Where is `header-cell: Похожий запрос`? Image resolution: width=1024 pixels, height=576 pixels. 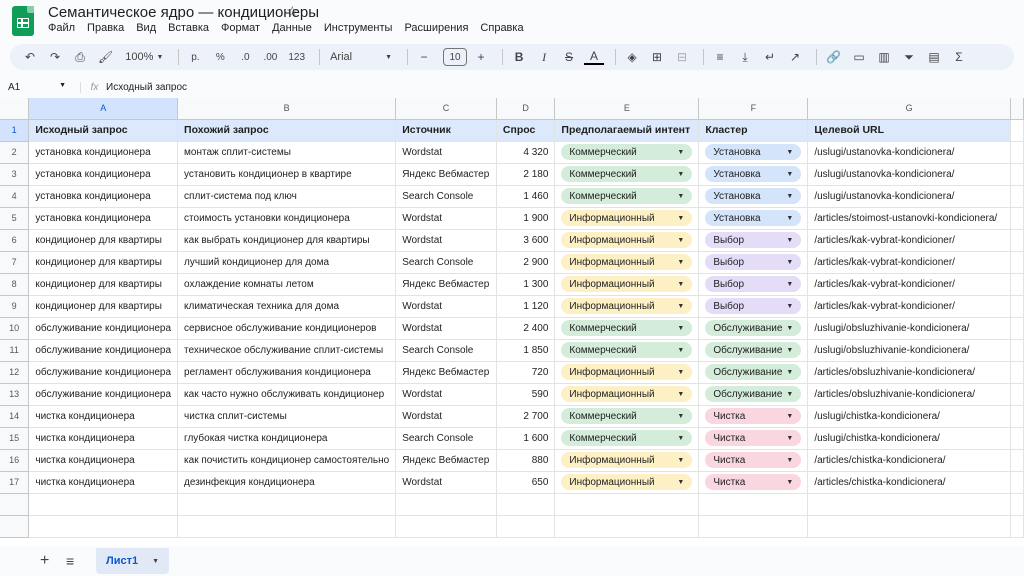 header-cell: Похожий запрос is located at coordinates (287, 130).